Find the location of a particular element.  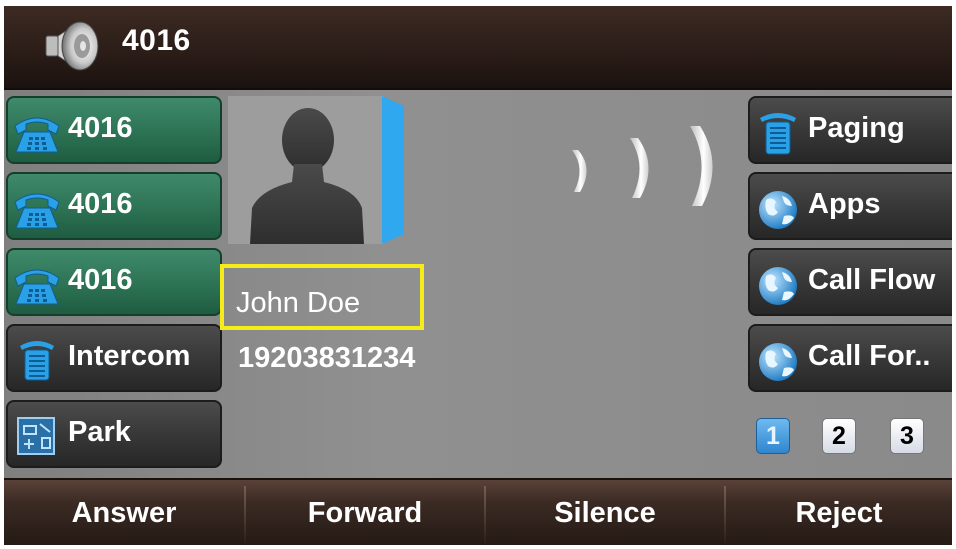

header-title: 4016 is located at coordinates (156, 40).